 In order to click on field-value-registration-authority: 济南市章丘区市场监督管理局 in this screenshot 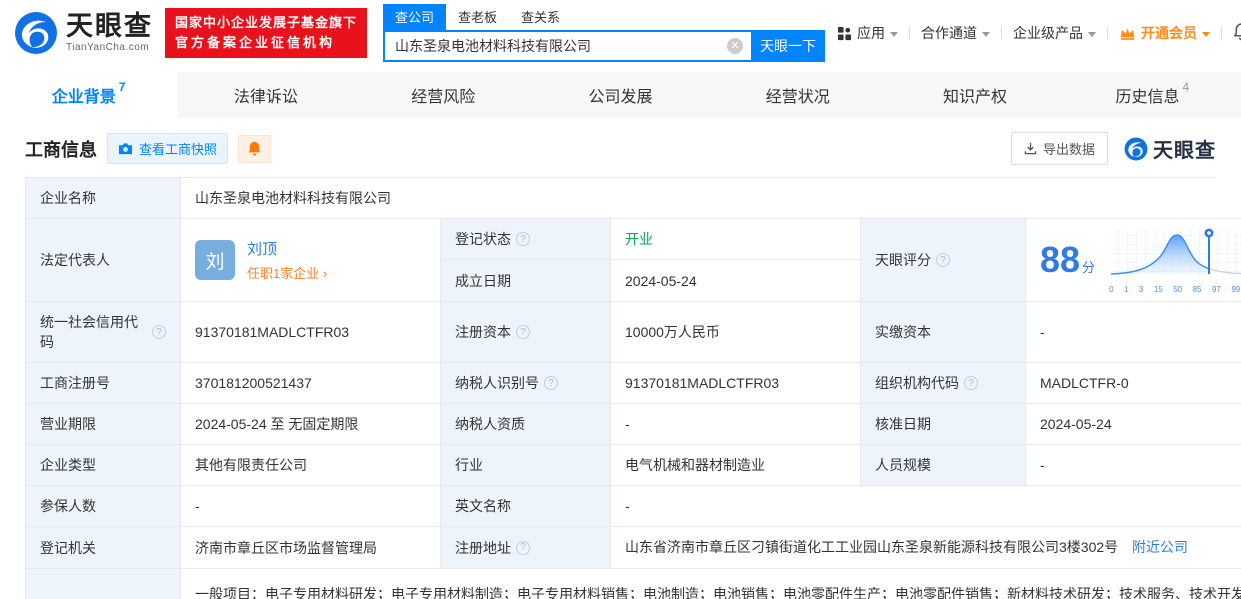, I will do `click(311, 548)`.